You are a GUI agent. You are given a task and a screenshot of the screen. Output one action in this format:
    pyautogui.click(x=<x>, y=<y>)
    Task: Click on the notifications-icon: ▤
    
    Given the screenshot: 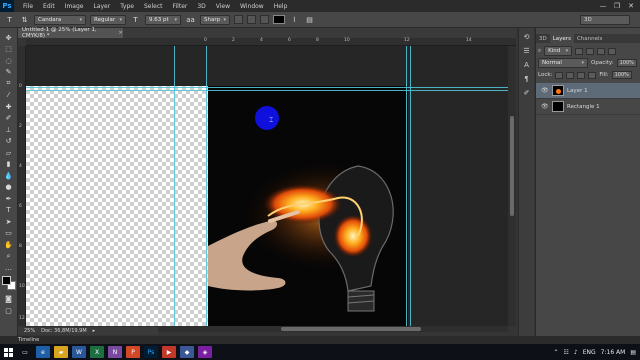 What is the action you would take?
    pyautogui.click(x=633, y=352)
    